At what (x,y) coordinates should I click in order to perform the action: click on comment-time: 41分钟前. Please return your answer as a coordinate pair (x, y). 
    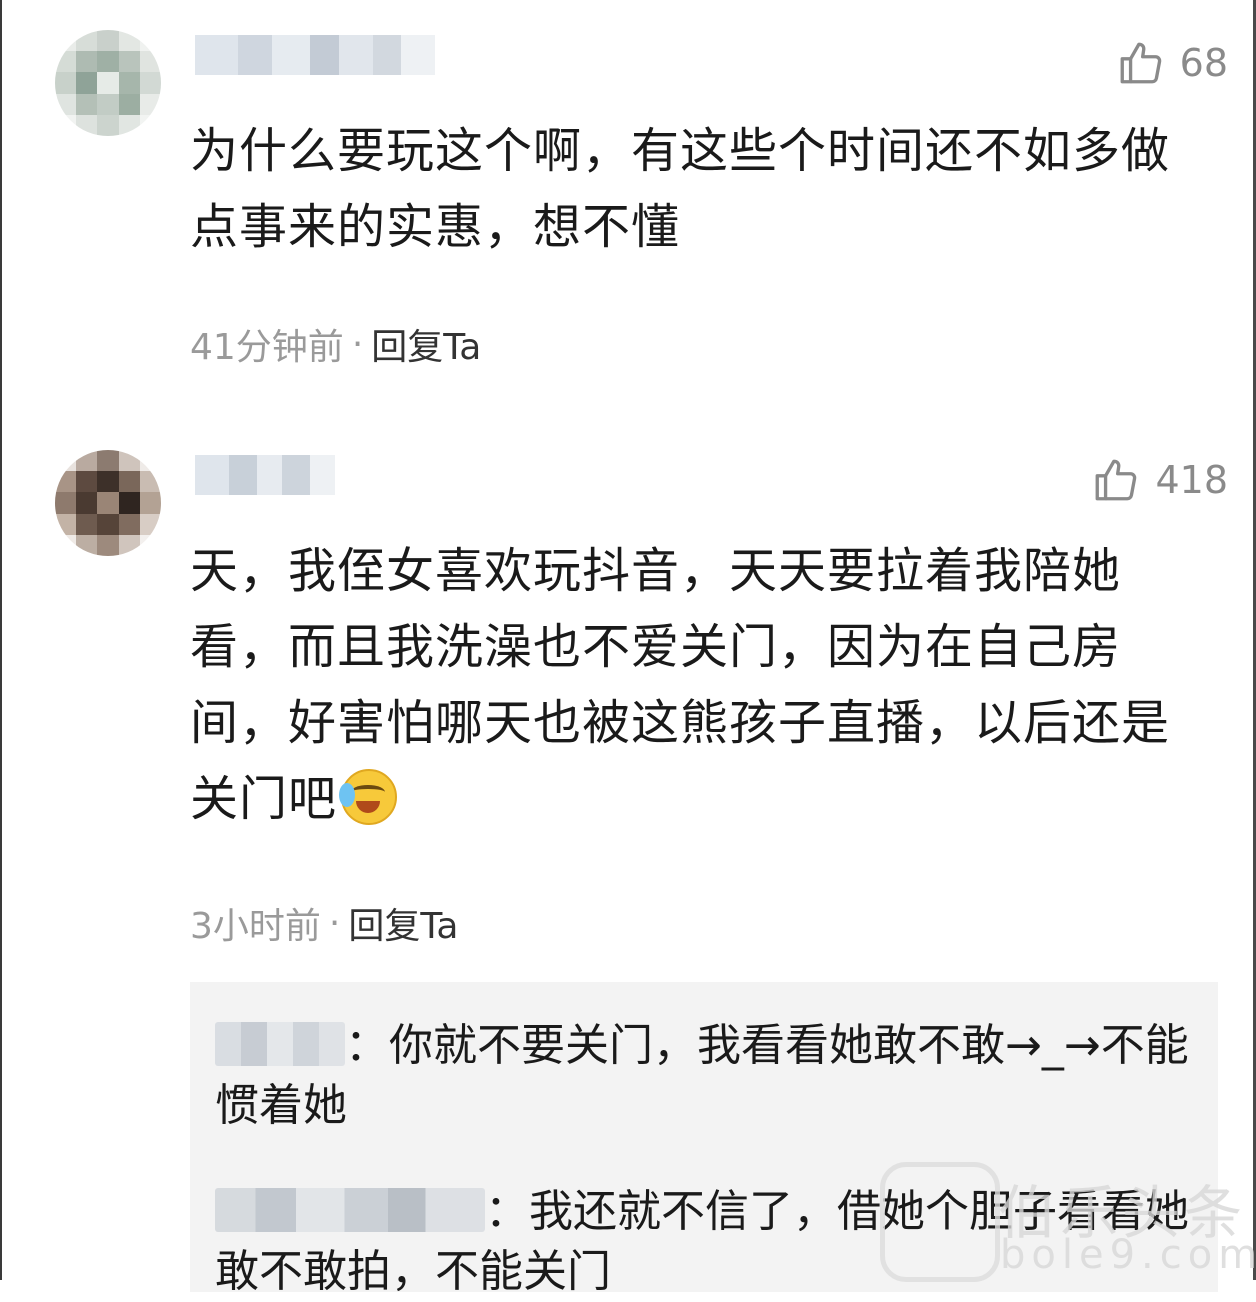
    Looking at the image, I should click on (267, 347).